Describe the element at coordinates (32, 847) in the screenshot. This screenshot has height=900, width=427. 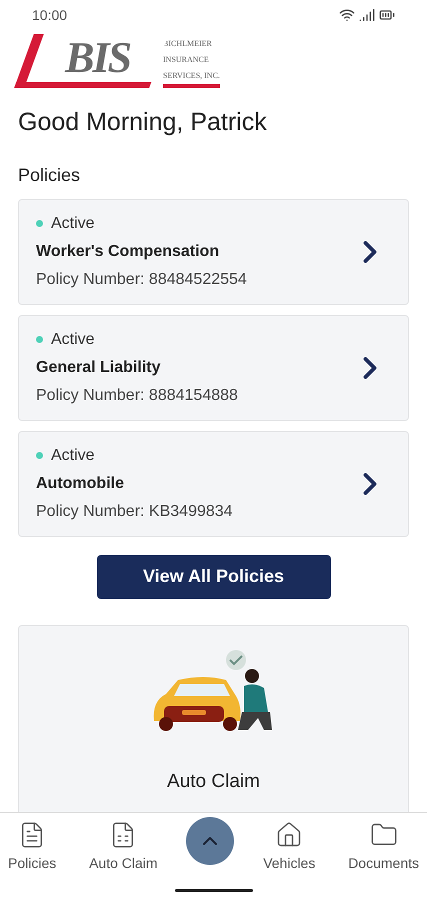
I see `nav-tab: Policies` at that location.